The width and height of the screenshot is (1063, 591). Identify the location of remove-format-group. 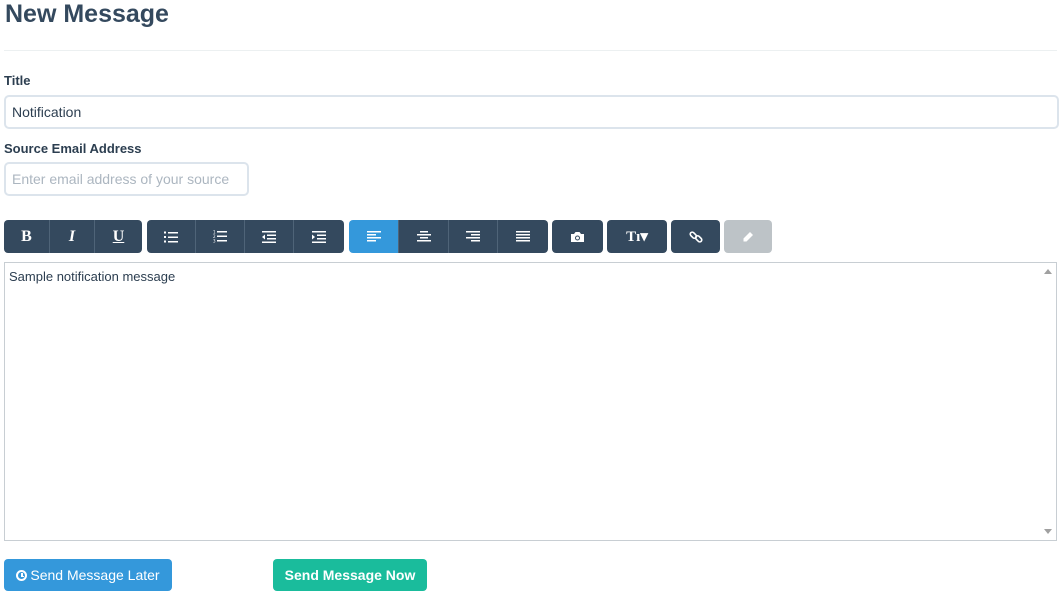
(748, 236).